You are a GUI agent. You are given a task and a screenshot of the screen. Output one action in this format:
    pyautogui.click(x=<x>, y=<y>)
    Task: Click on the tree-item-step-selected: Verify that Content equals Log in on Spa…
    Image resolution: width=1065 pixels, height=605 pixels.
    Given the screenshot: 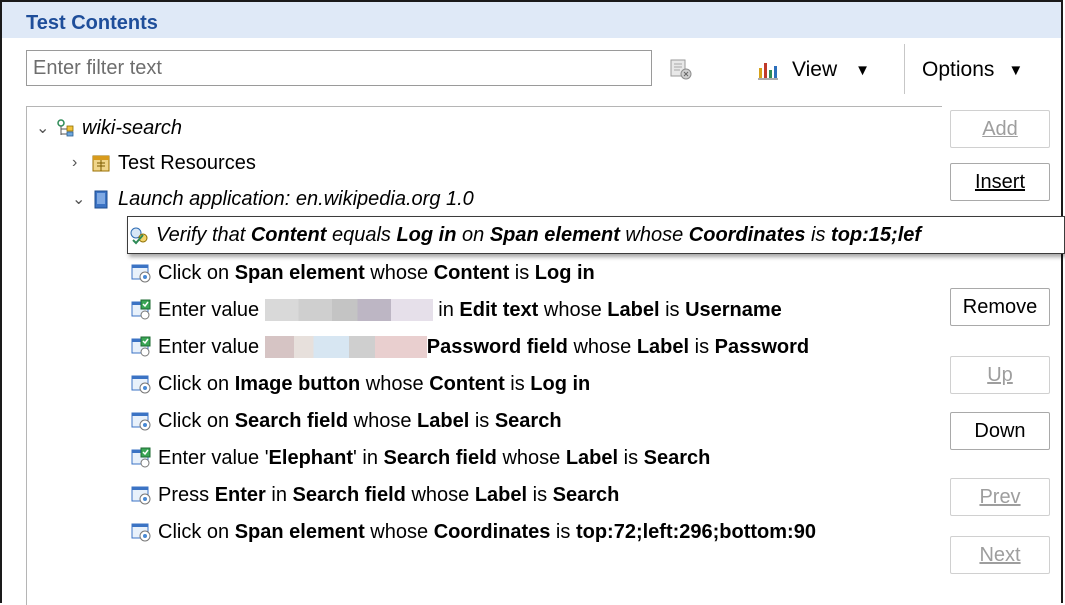 What is the action you would take?
    pyautogui.click(x=596, y=235)
    